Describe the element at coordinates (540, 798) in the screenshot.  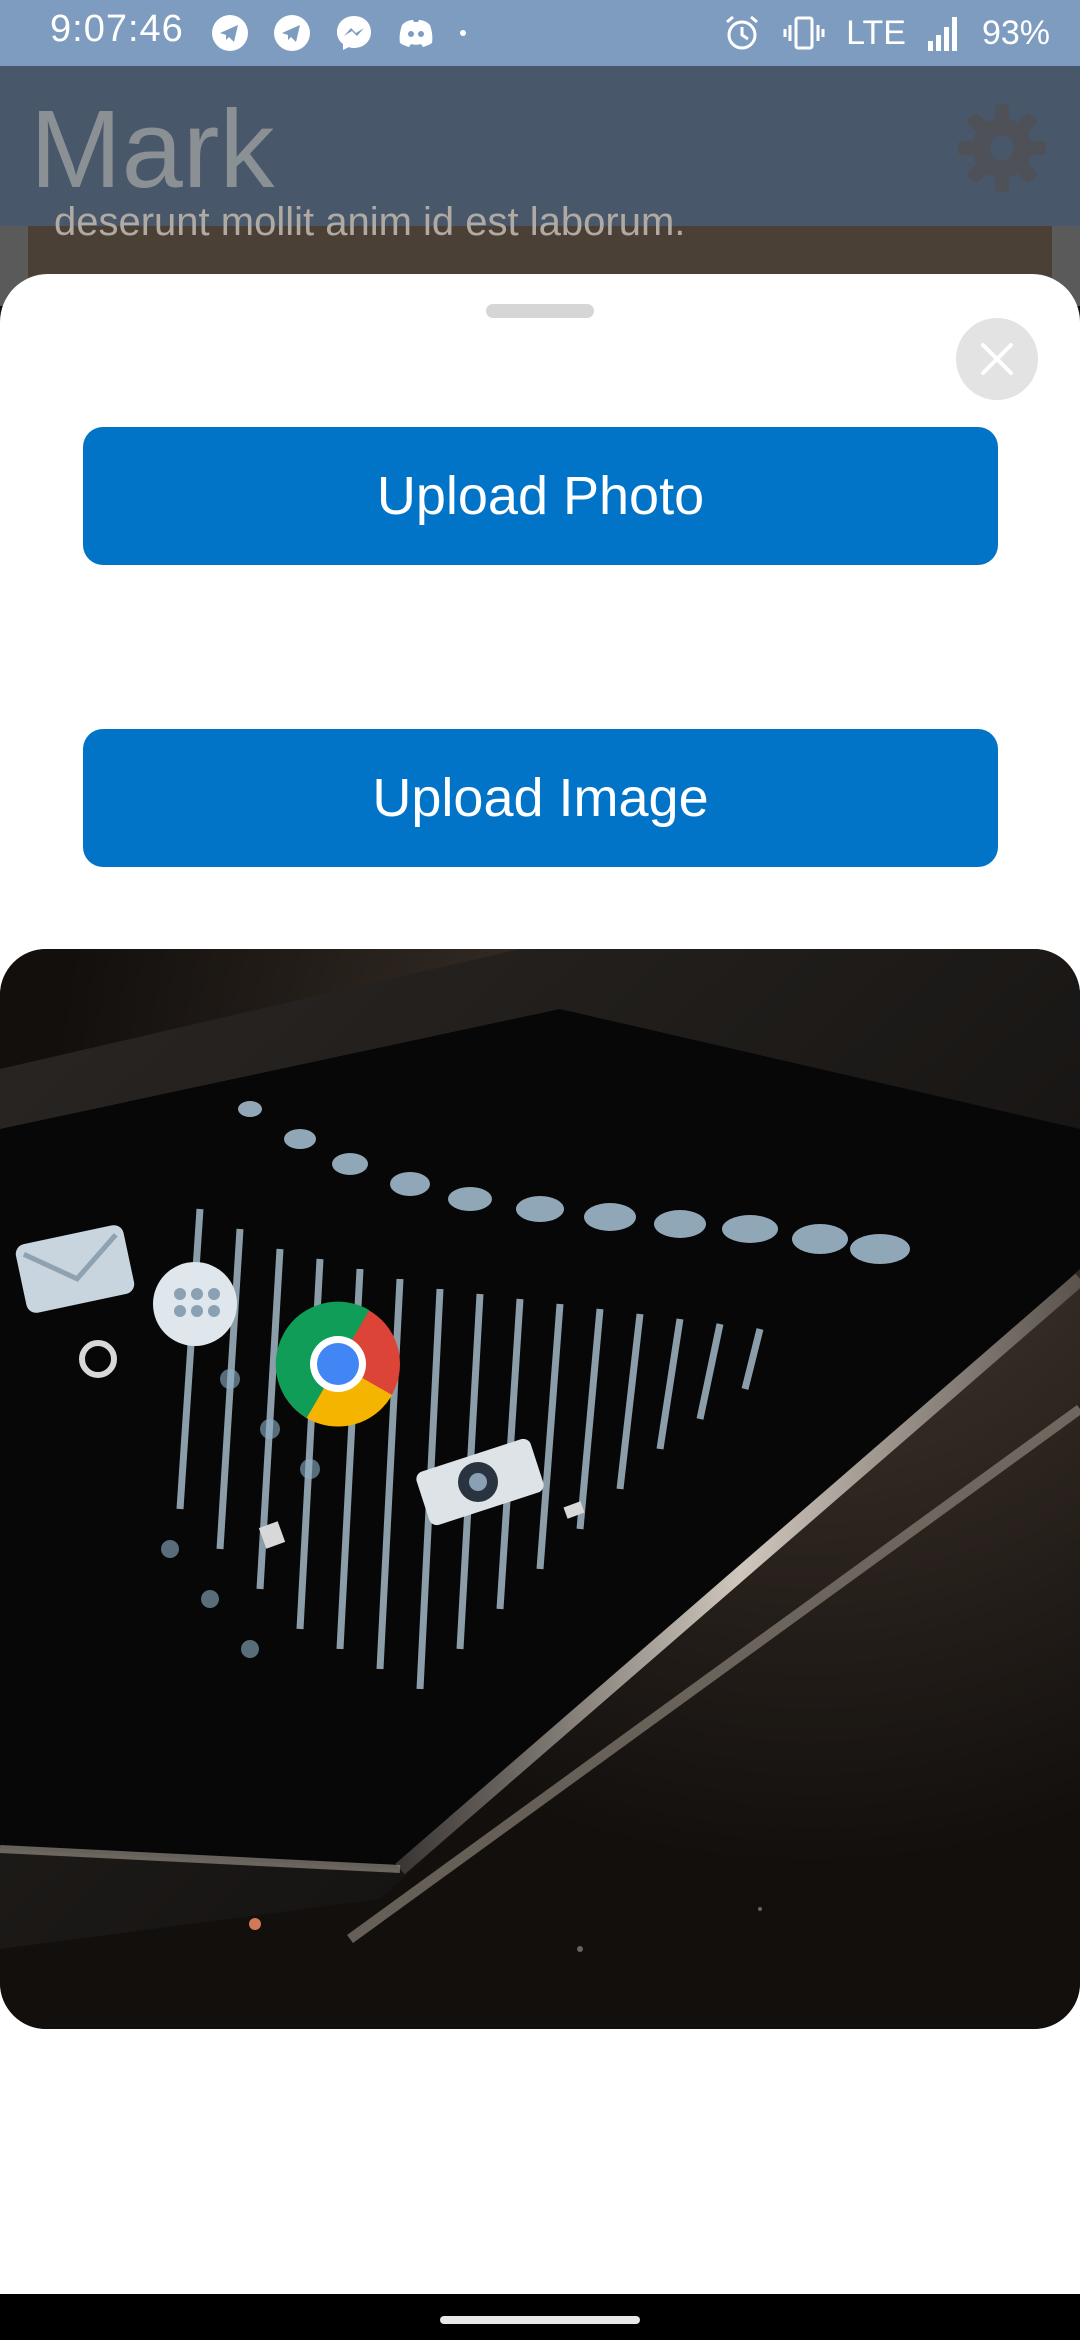
I see `upload-image-button: Upload Image` at that location.